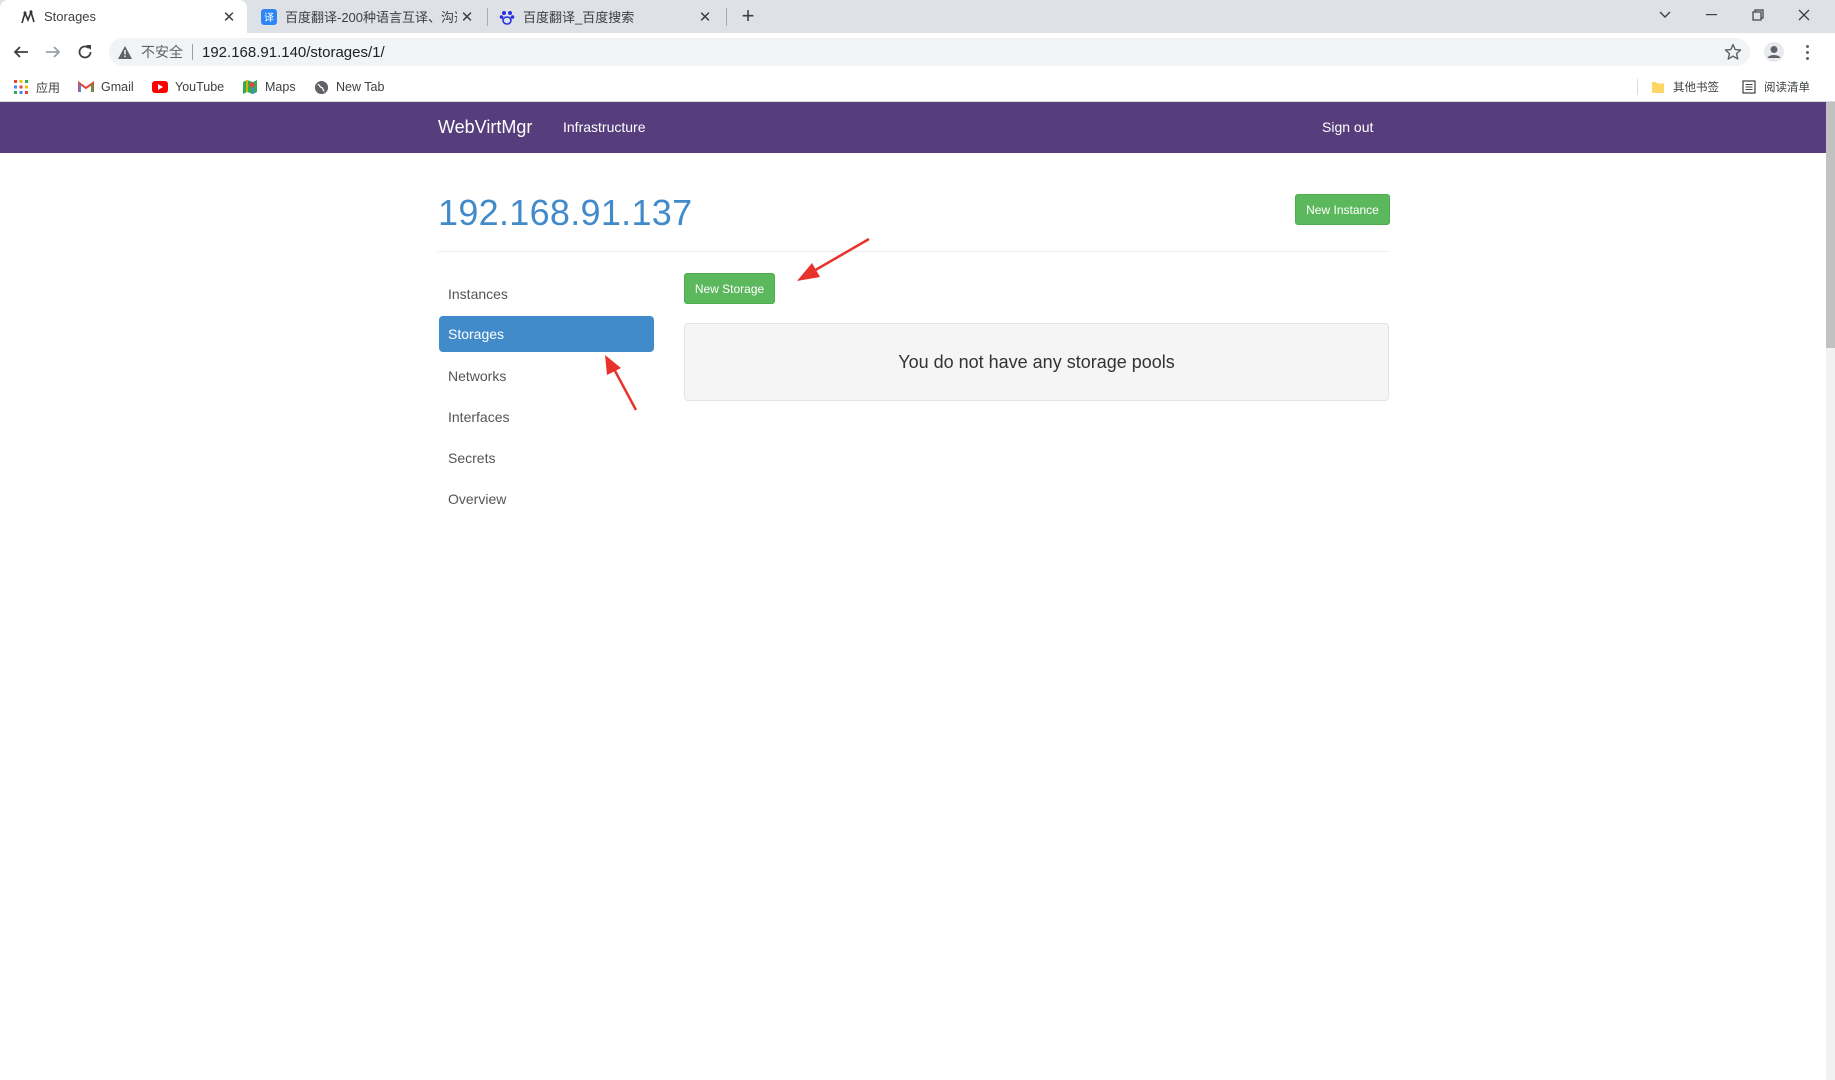 This screenshot has width=1835, height=1080. I want to click on bookmark-label: Maps, so click(280, 87).